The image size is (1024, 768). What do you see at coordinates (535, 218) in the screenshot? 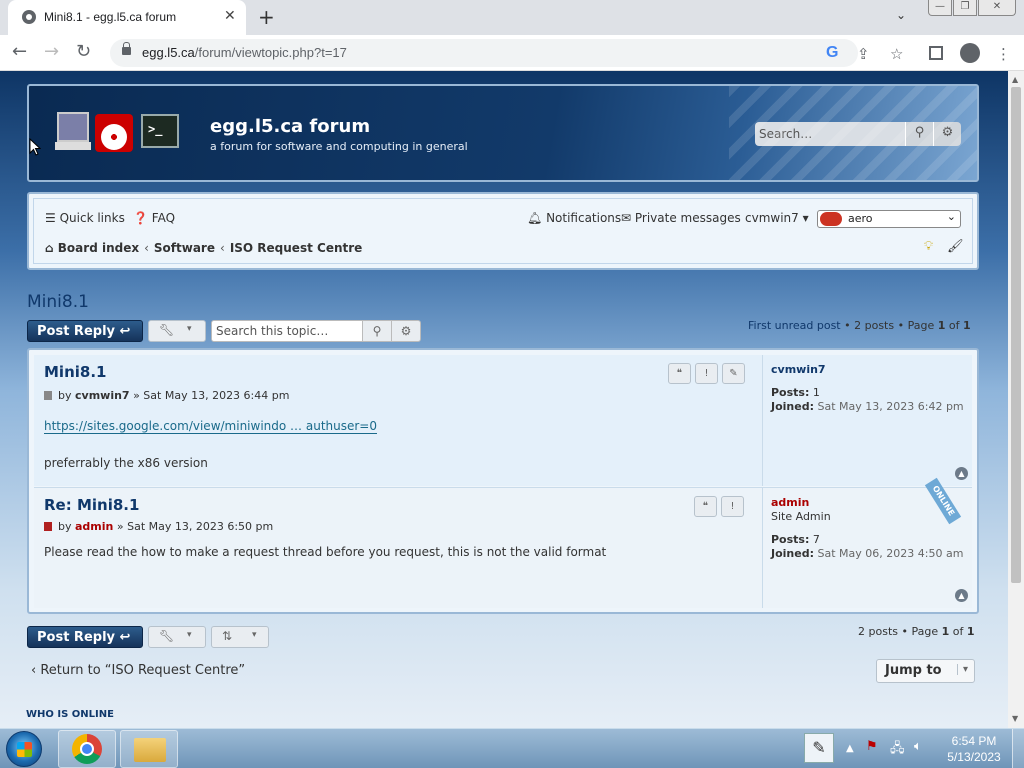
I see `bell-icon: 🔔︎` at bounding box center [535, 218].